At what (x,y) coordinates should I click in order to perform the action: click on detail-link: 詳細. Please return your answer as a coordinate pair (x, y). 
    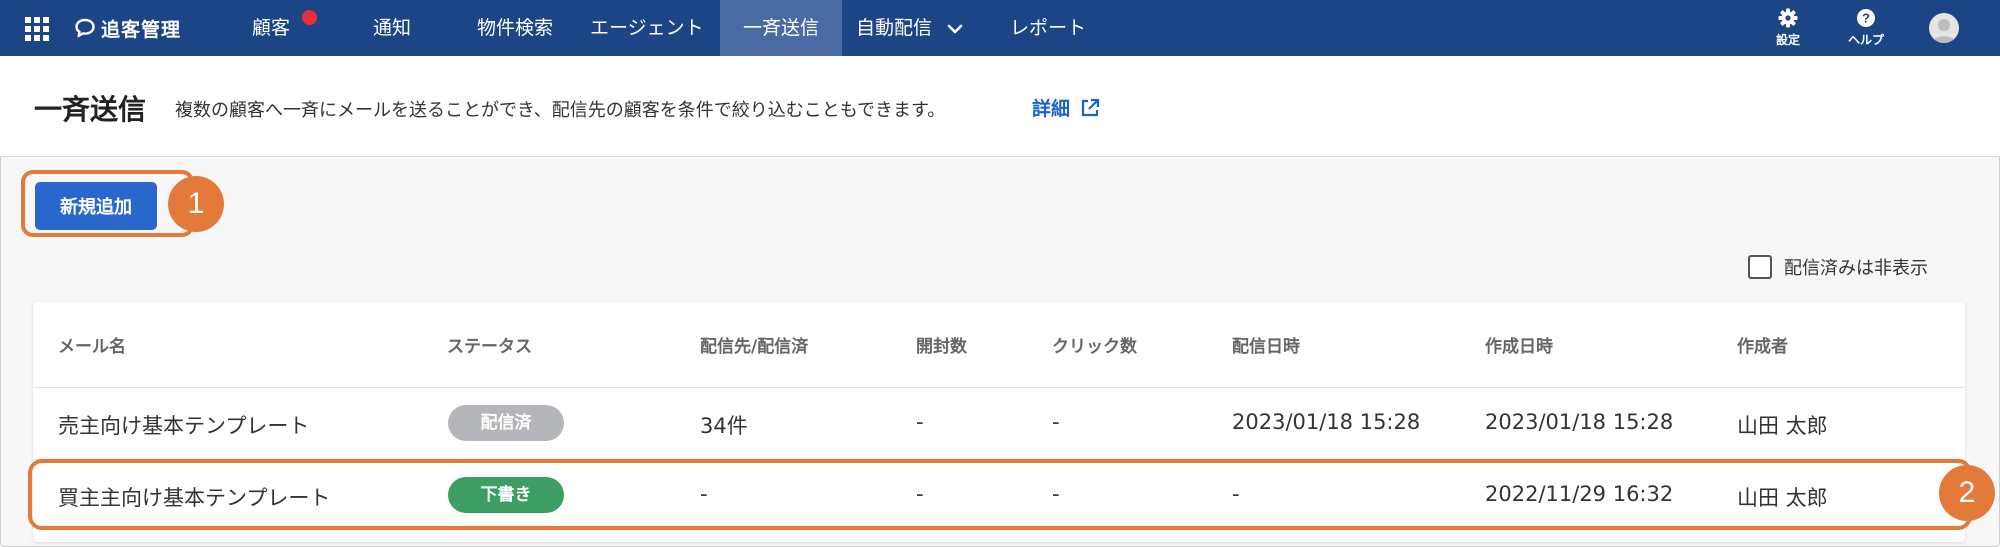
    Looking at the image, I should click on (1066, 107).